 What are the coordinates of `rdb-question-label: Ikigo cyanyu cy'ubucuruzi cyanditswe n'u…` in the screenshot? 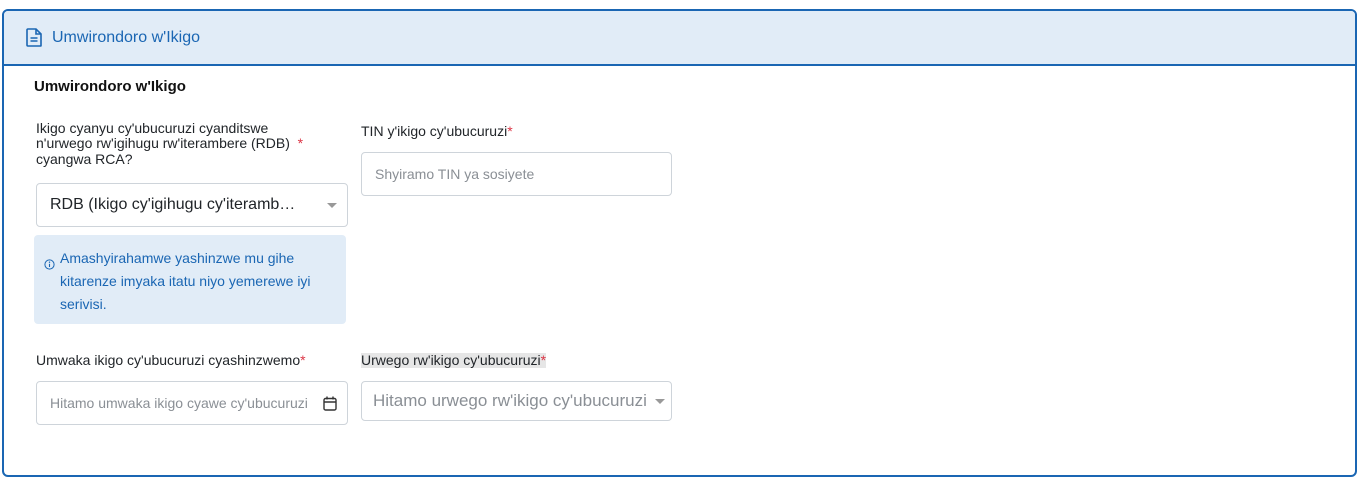 It's located at (191, 143).